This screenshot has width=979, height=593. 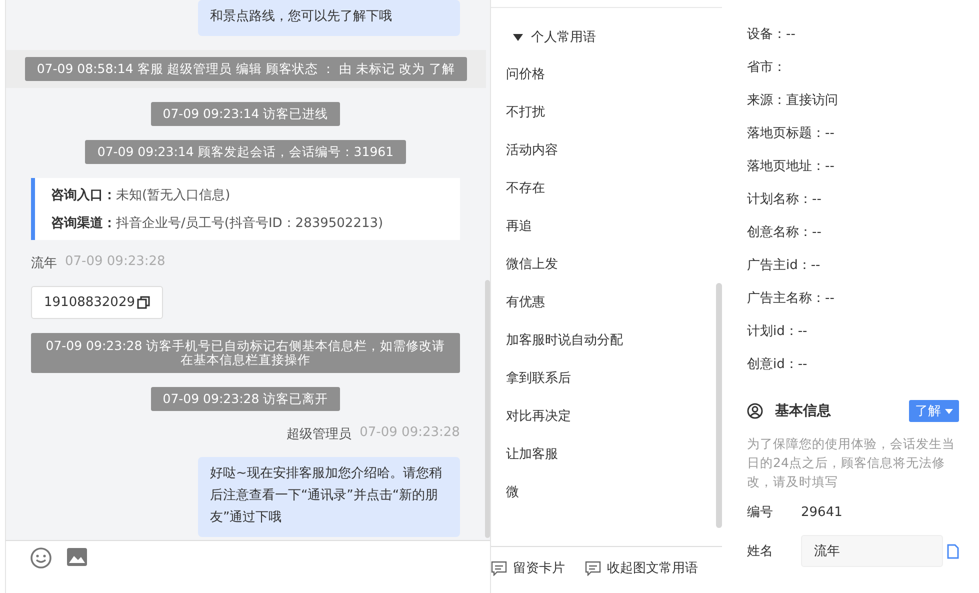 I want to click on phrase-item: 微, so click(x=512, y=493).